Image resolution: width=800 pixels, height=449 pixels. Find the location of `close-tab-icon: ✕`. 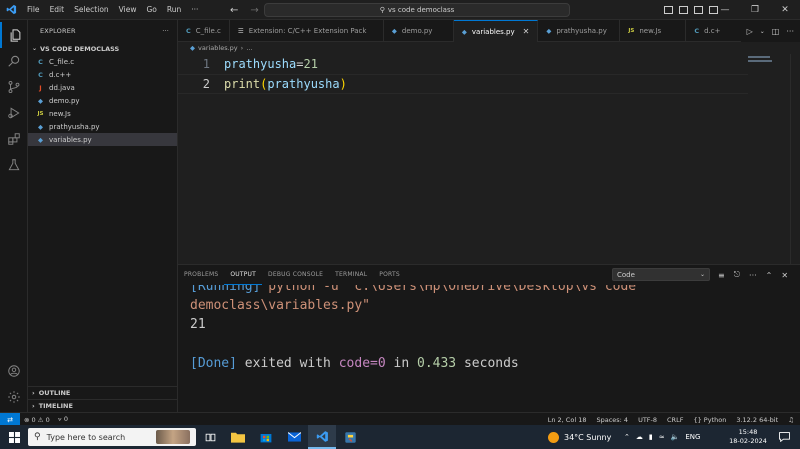

close-tab-icon: ✕ is located at coordinates (526, 31).